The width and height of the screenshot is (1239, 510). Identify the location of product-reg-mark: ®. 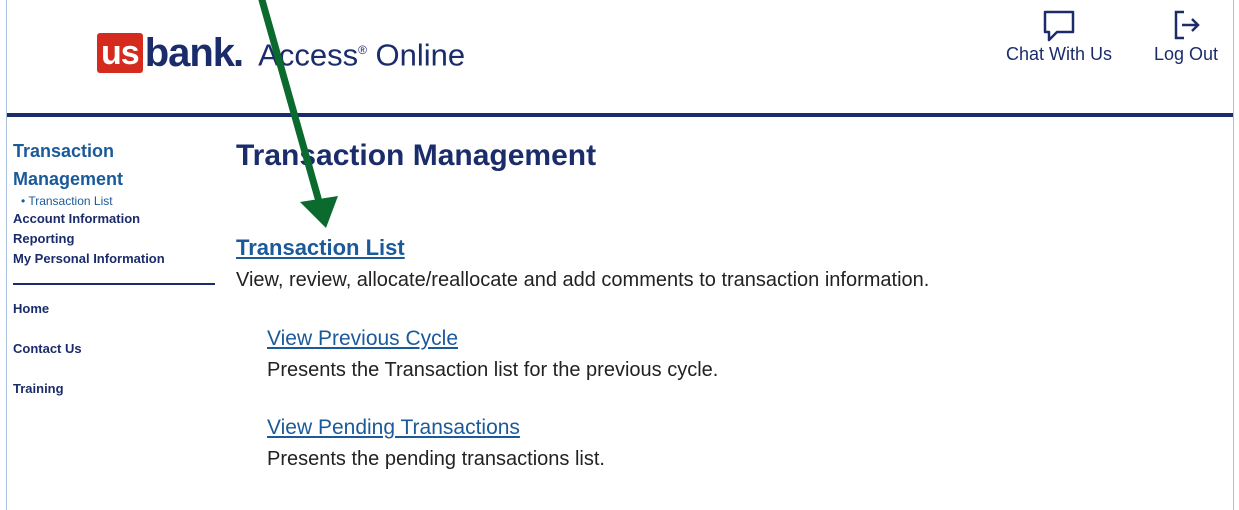
(362, 50).